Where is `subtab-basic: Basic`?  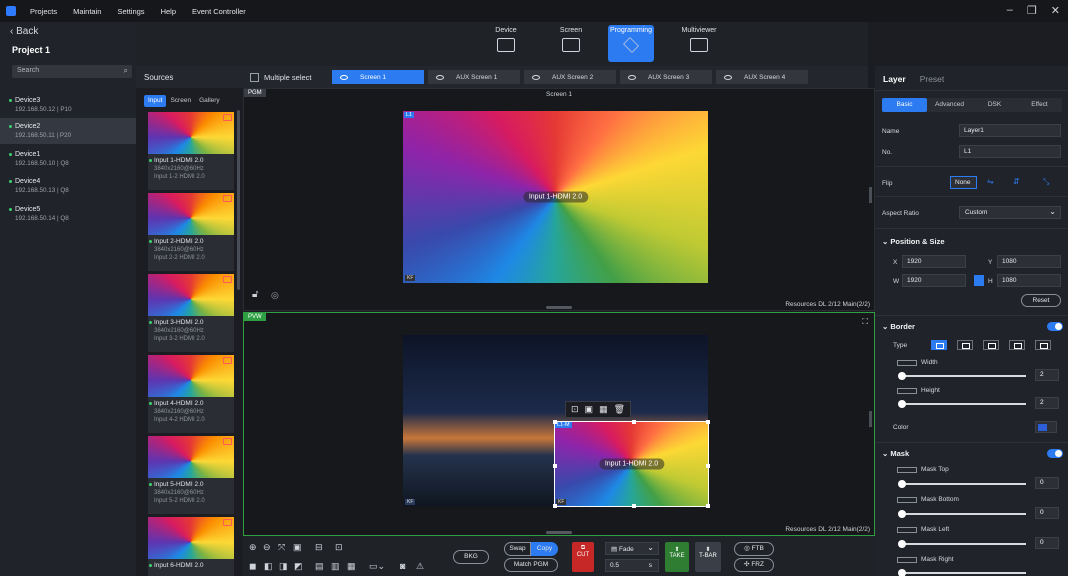 subtab-basic: Basic is located at coordinates (904, 105).